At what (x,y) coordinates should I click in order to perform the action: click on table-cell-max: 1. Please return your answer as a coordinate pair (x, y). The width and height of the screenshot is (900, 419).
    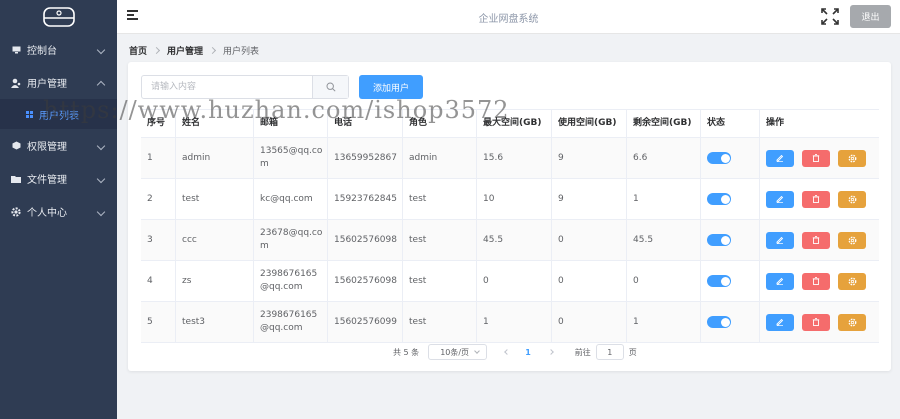
    Looking at the image, I should click on (514, 322).